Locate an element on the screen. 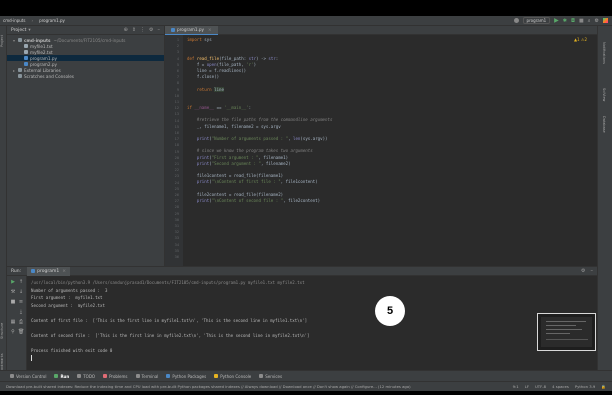 The image size is (612, 395). bottom-tab-label: Problems is located at coordinates (118, 376).